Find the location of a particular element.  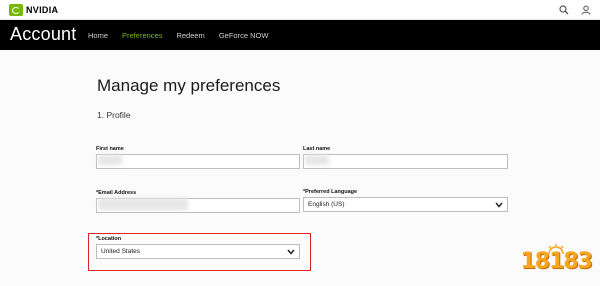

first-name-field: First name is located at coordinates (198, 157).